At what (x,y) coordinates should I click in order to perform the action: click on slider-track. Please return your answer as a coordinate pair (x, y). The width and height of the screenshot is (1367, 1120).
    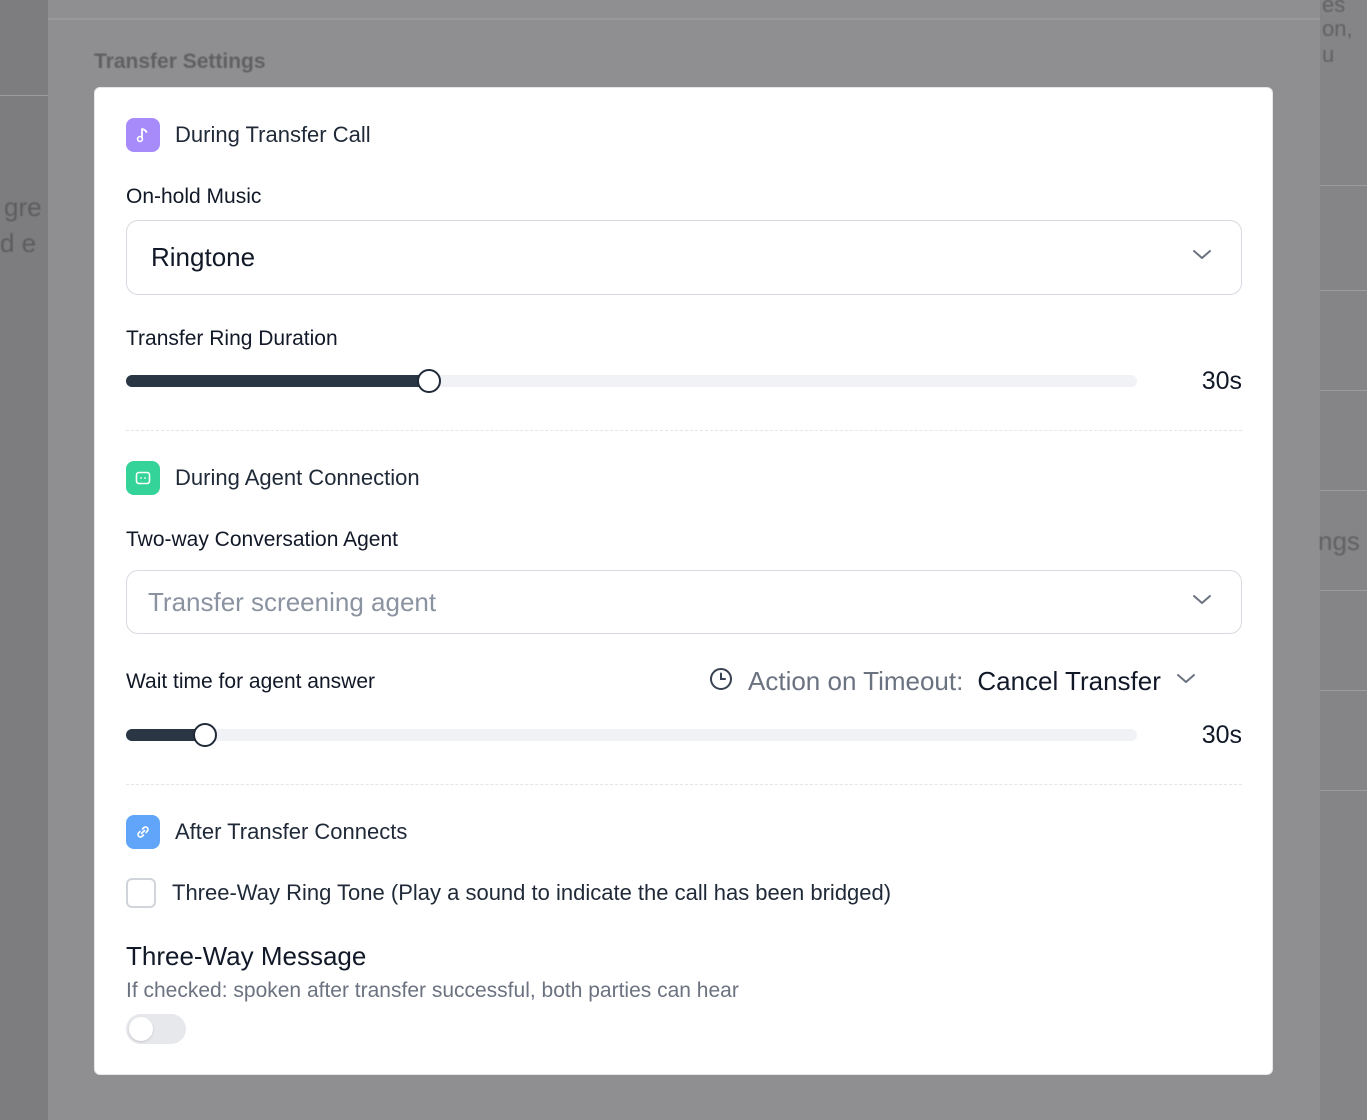
    Looking at the image, I should click on (631, 735).